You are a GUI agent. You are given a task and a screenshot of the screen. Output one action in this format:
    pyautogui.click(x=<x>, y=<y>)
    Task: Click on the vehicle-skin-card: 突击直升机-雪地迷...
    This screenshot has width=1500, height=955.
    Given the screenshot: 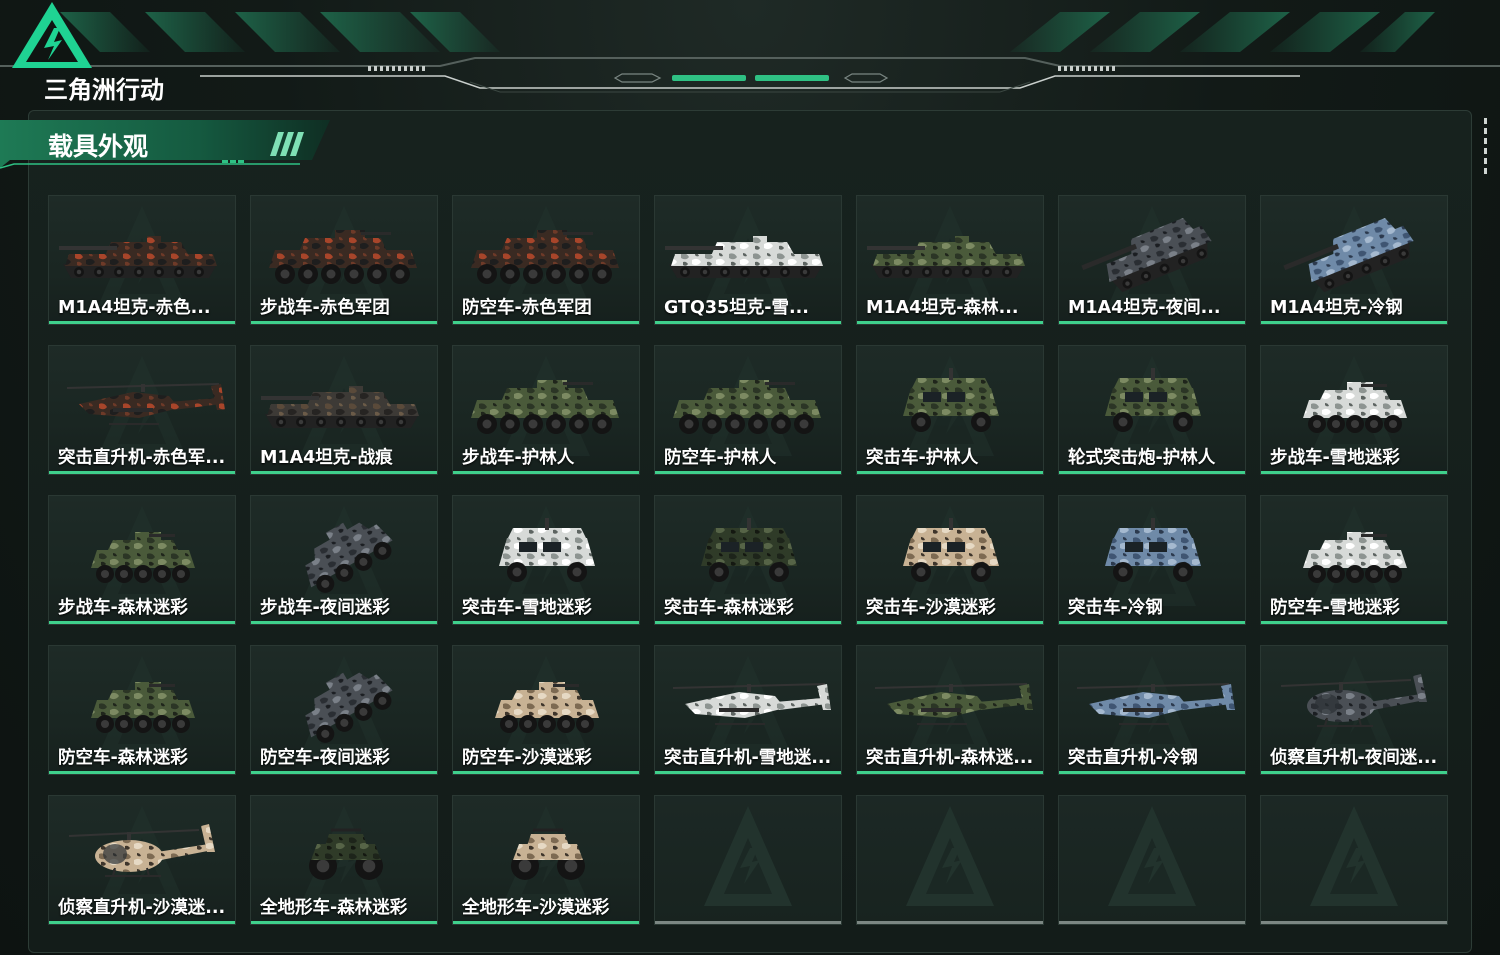 What is the action you would take?
    pyautogui.click(x=748, y=710)
    